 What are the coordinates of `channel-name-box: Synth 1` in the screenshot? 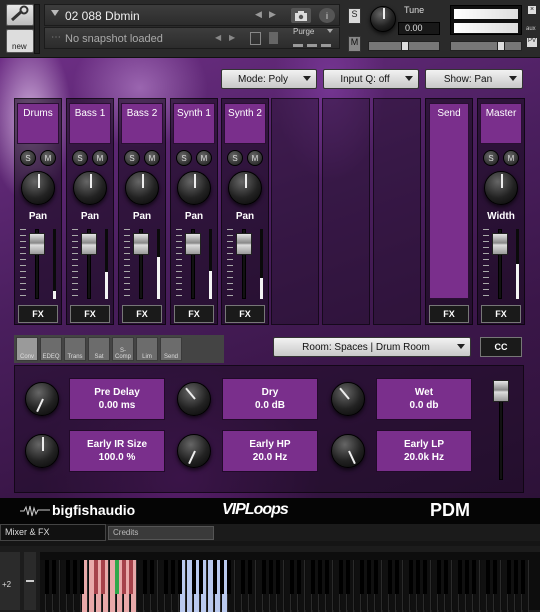 It's located at (194, 123).